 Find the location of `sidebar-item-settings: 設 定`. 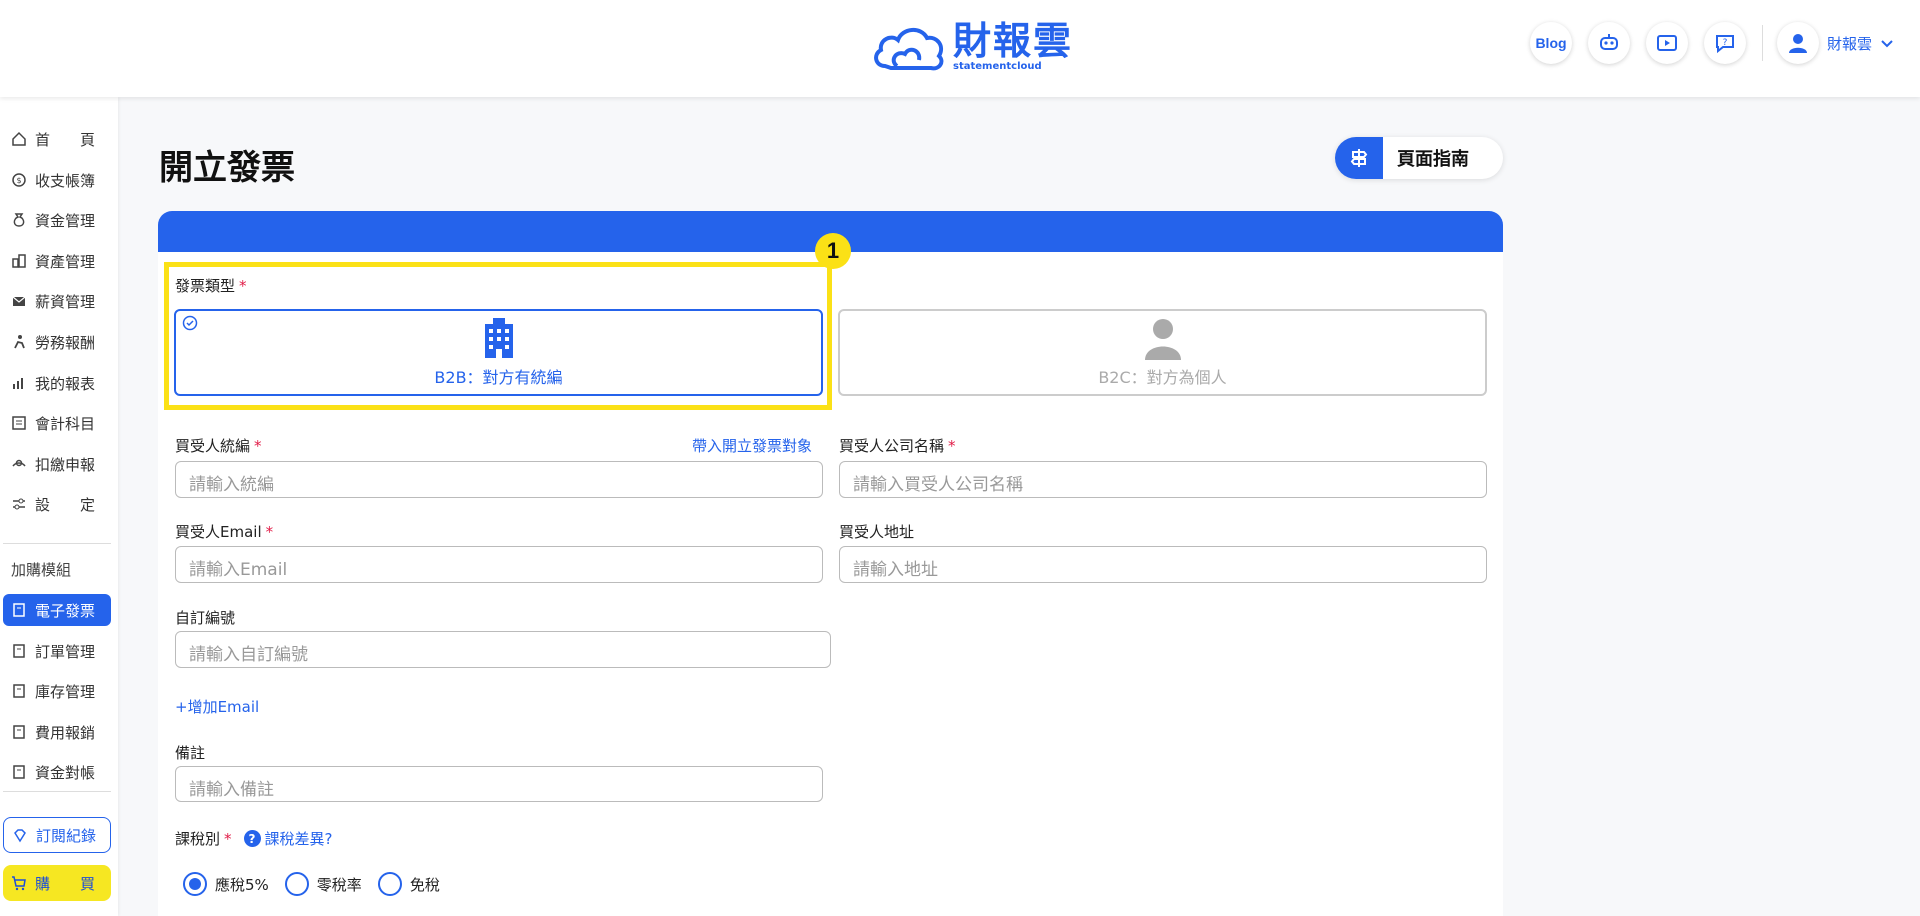

sidebar-item-settings: 設 定 is located at coordinates (57, 504).